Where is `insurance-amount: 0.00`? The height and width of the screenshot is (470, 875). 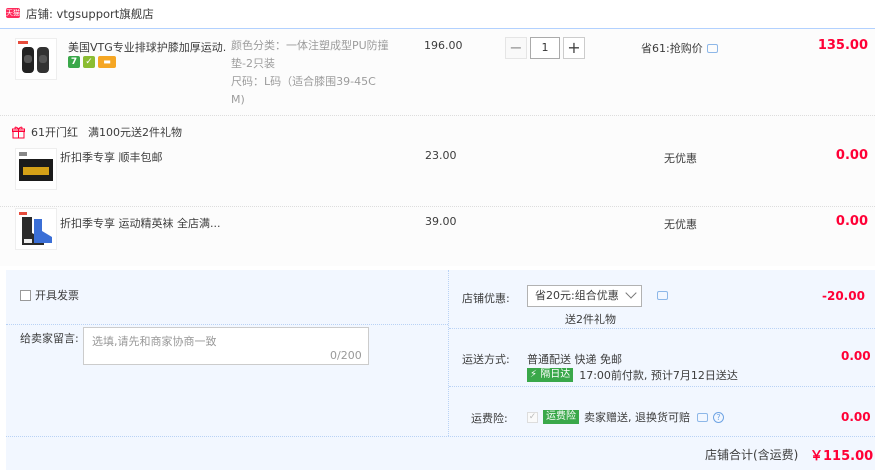 insurance-amount: 0.00 is located at coordinates (856, 417).